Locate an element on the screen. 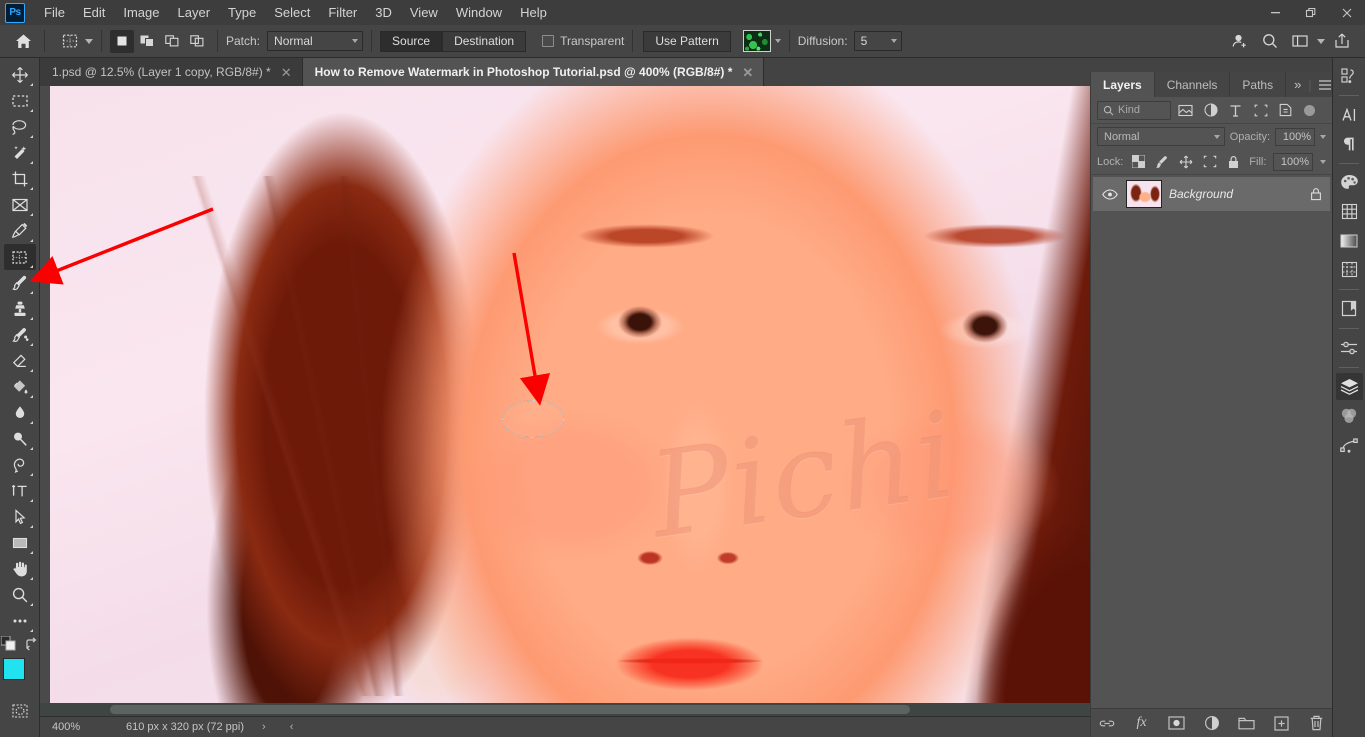 This screenshot has width=1365, height=737. path-selection-tool is located at coordinates (20, 517).